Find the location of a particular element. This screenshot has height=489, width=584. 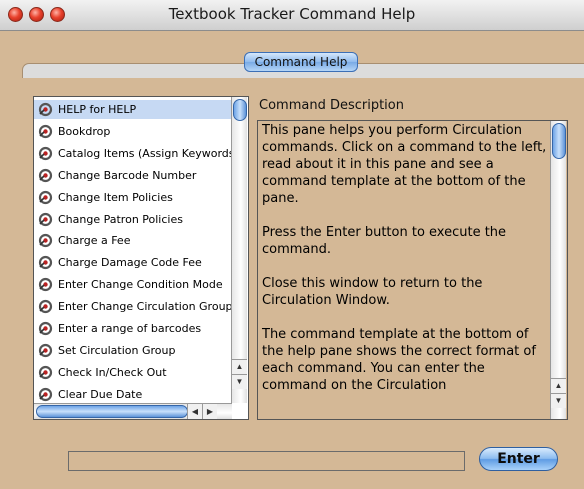

description-label: Command Description is located at coordinates (331, 105).